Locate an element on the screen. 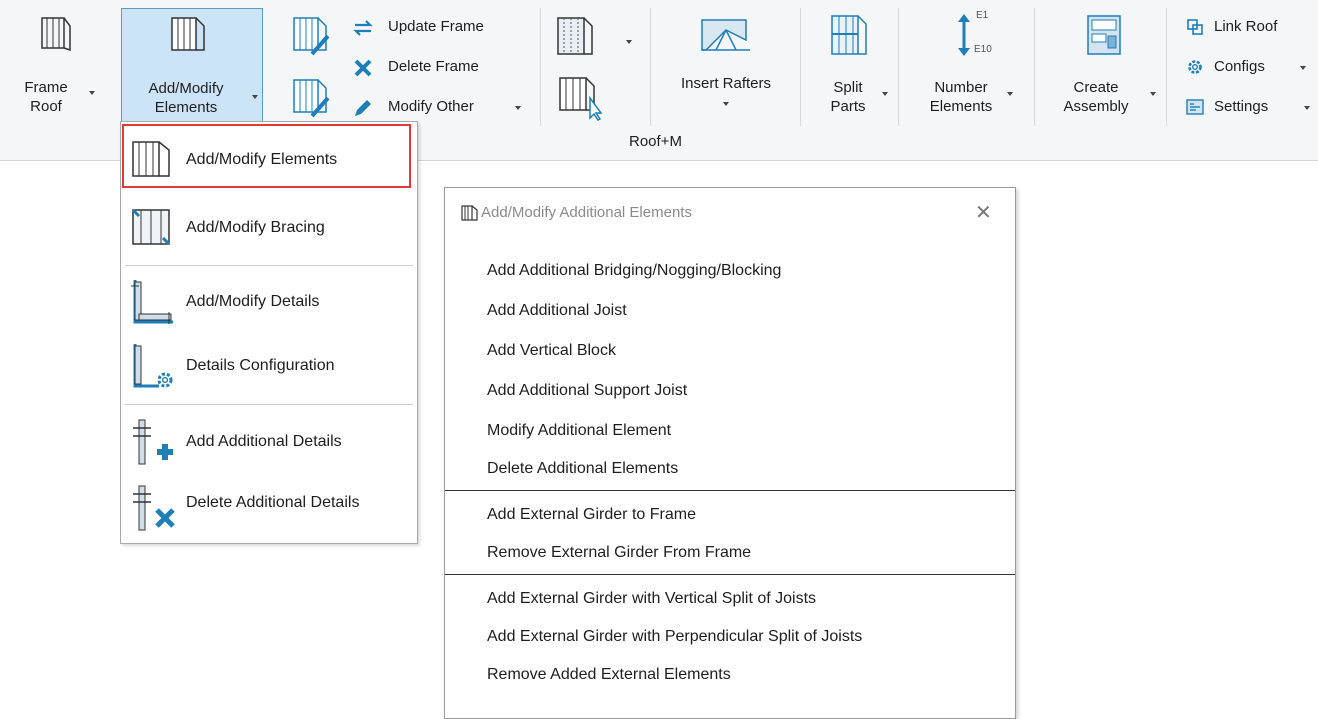  link-roof-button: Link Roof is located at coordinates (1249, 28).